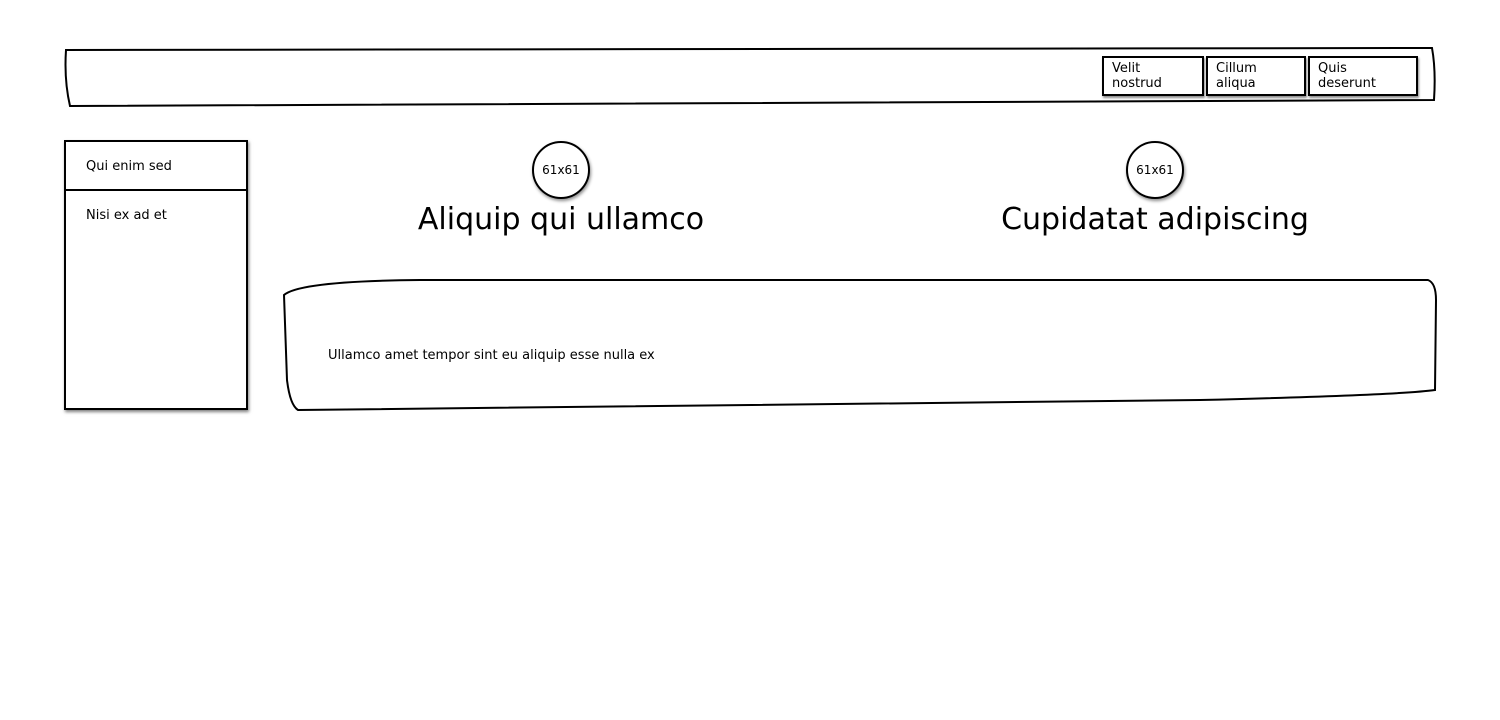  What do you see at coordinates (1153, 76) in the screenshot?
I see `nav-button-velit-nostrud: Velit nostrud` at bounding box center [1153, 76].